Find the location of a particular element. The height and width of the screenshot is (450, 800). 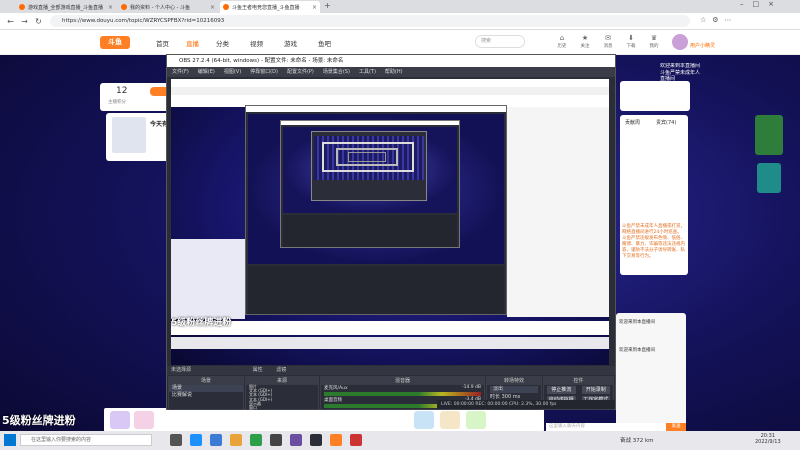

menu-help: 帮助(H) is located at coordinates (394, 72).